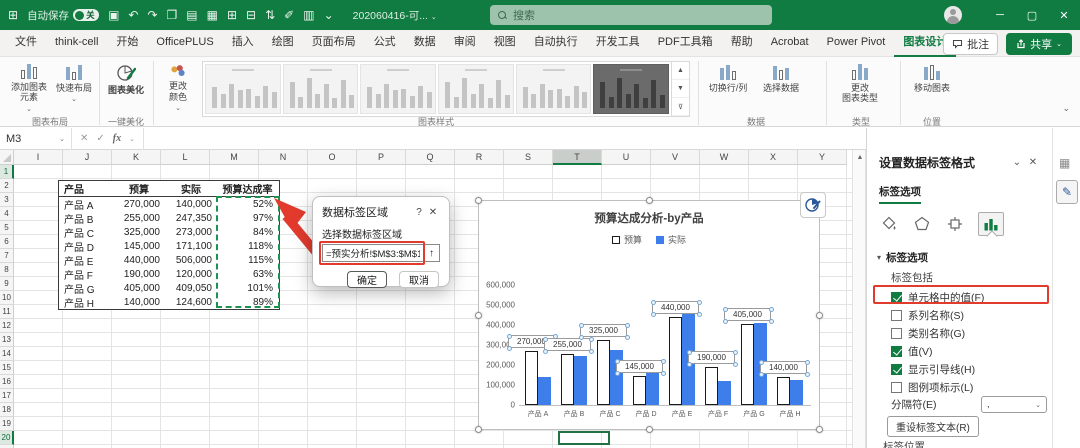 The image size is (1080, 448). Describe the element at coordinates (372, 253) in the screenshot. I see `data-label-range-input` at that location.